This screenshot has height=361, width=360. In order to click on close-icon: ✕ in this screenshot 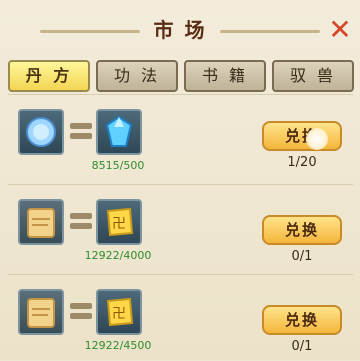, I will do `click(340, 30)`.